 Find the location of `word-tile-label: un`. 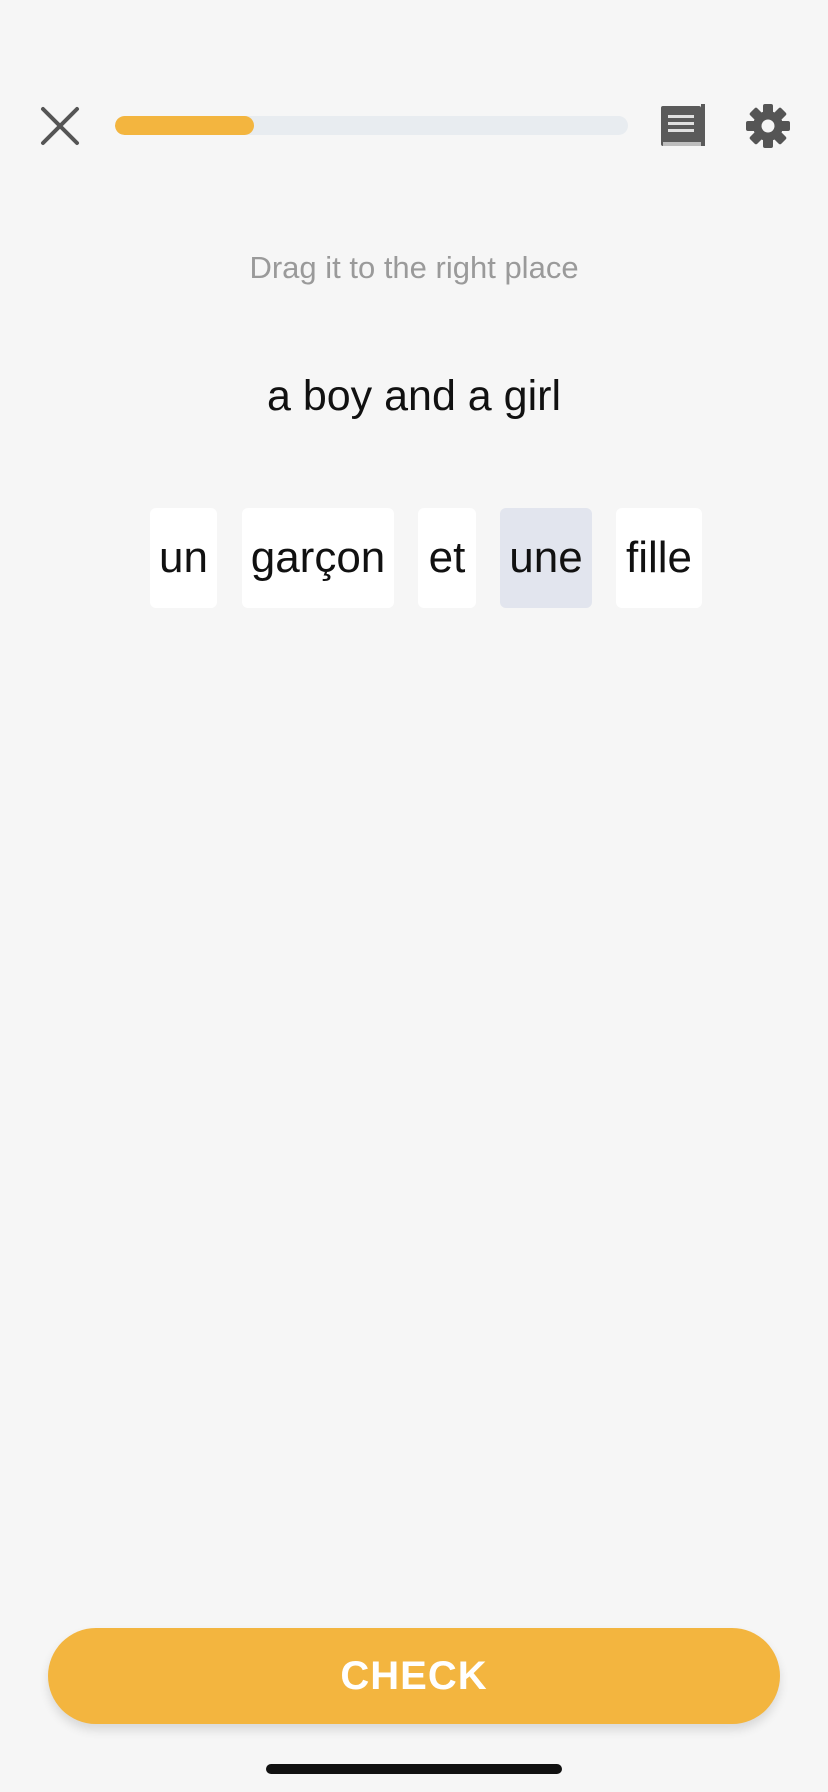

word-tile-label: un is located at coordinates (183, 557).